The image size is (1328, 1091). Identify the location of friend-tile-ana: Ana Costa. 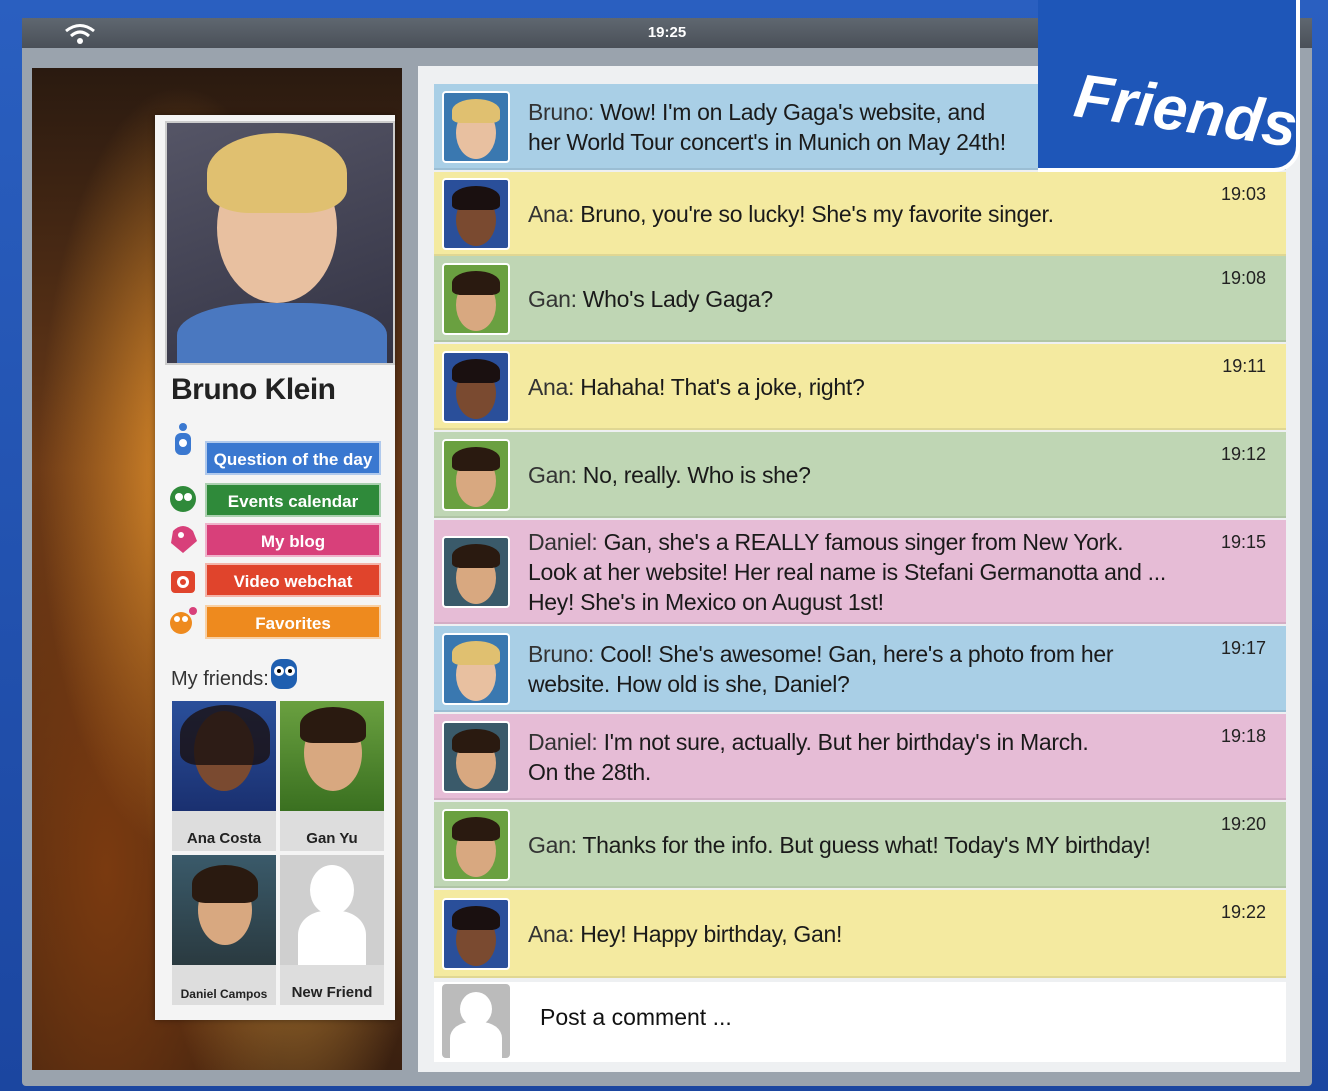
(224, 776).